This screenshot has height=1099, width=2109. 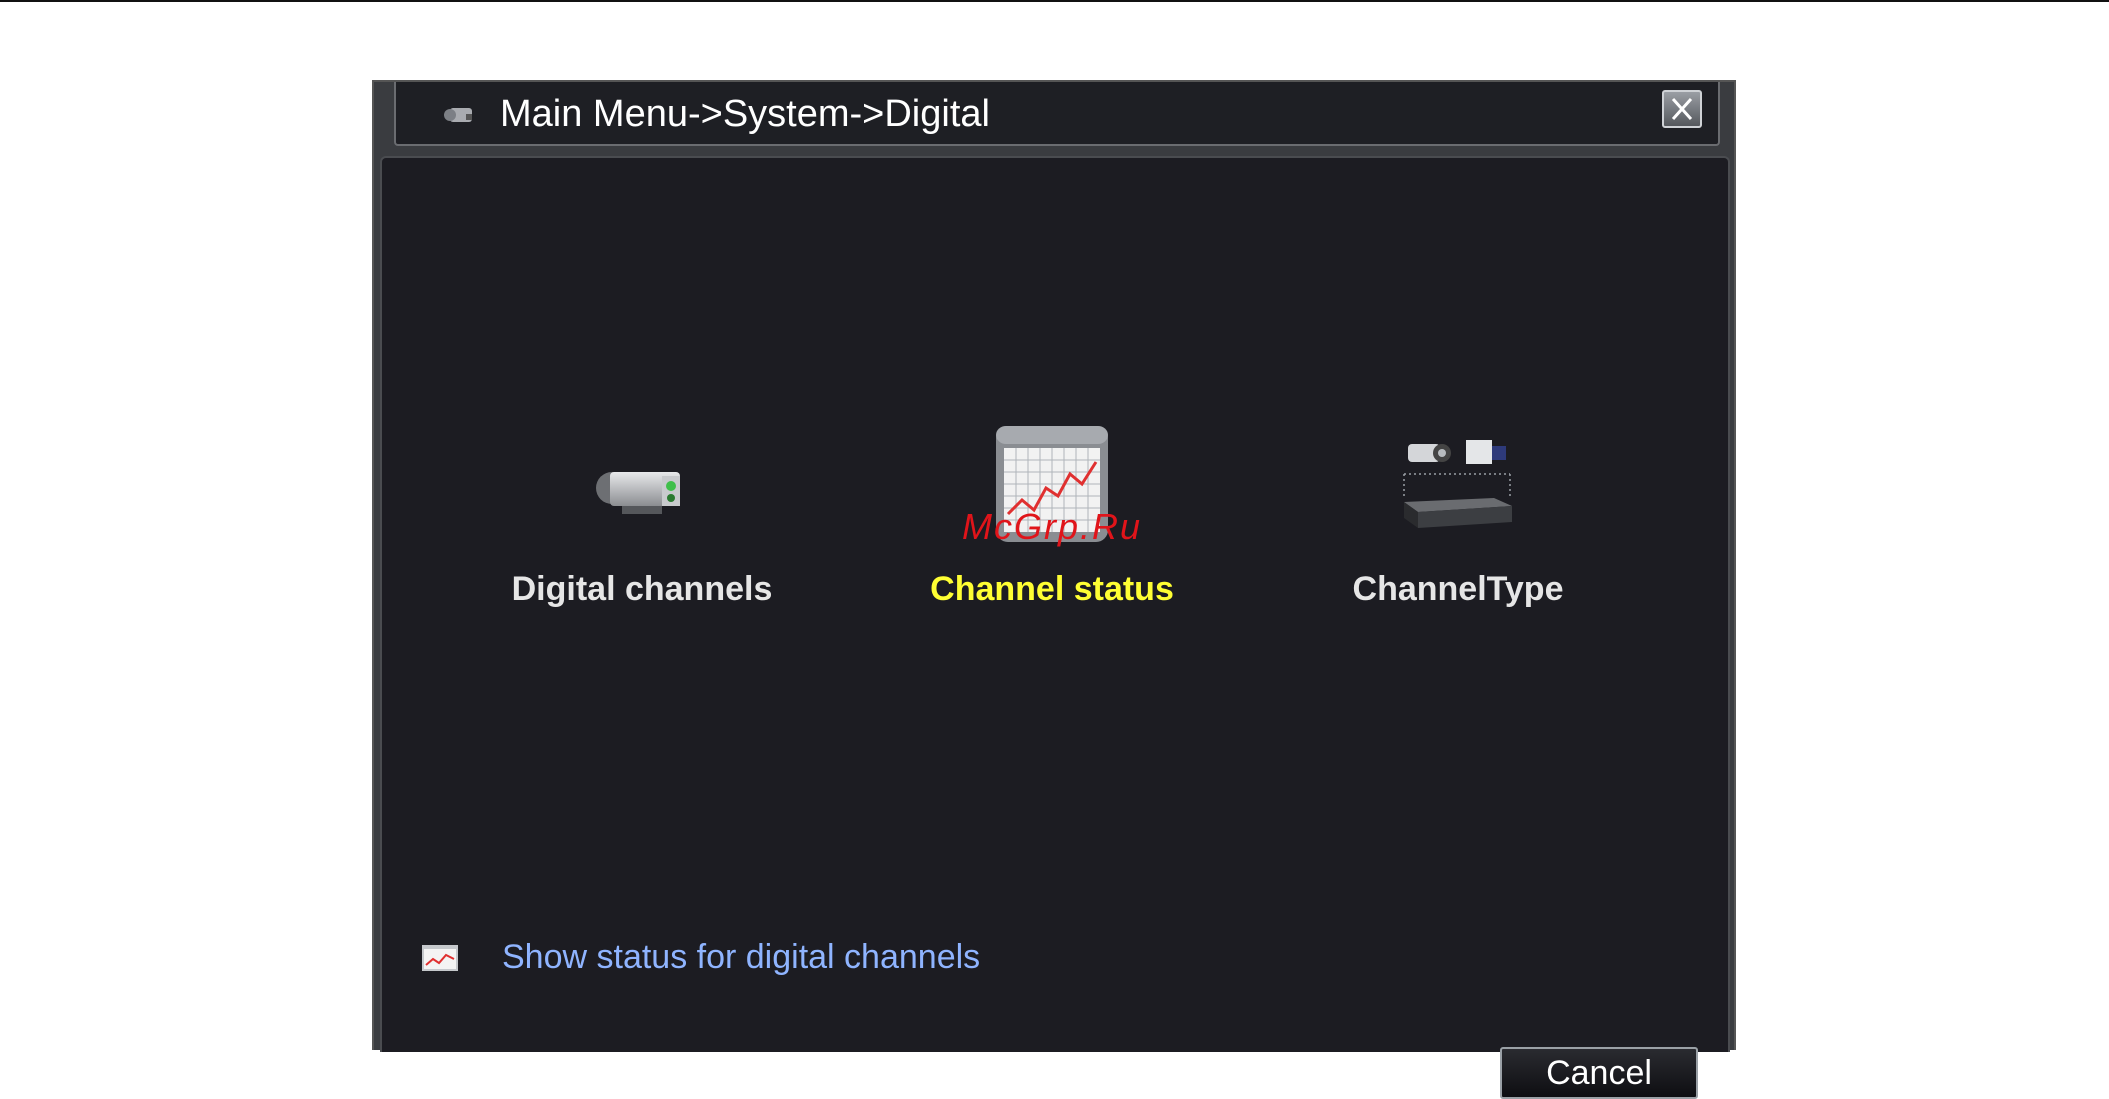 I want to click on camera-dvr-icon, so click(x=1457, y=484).